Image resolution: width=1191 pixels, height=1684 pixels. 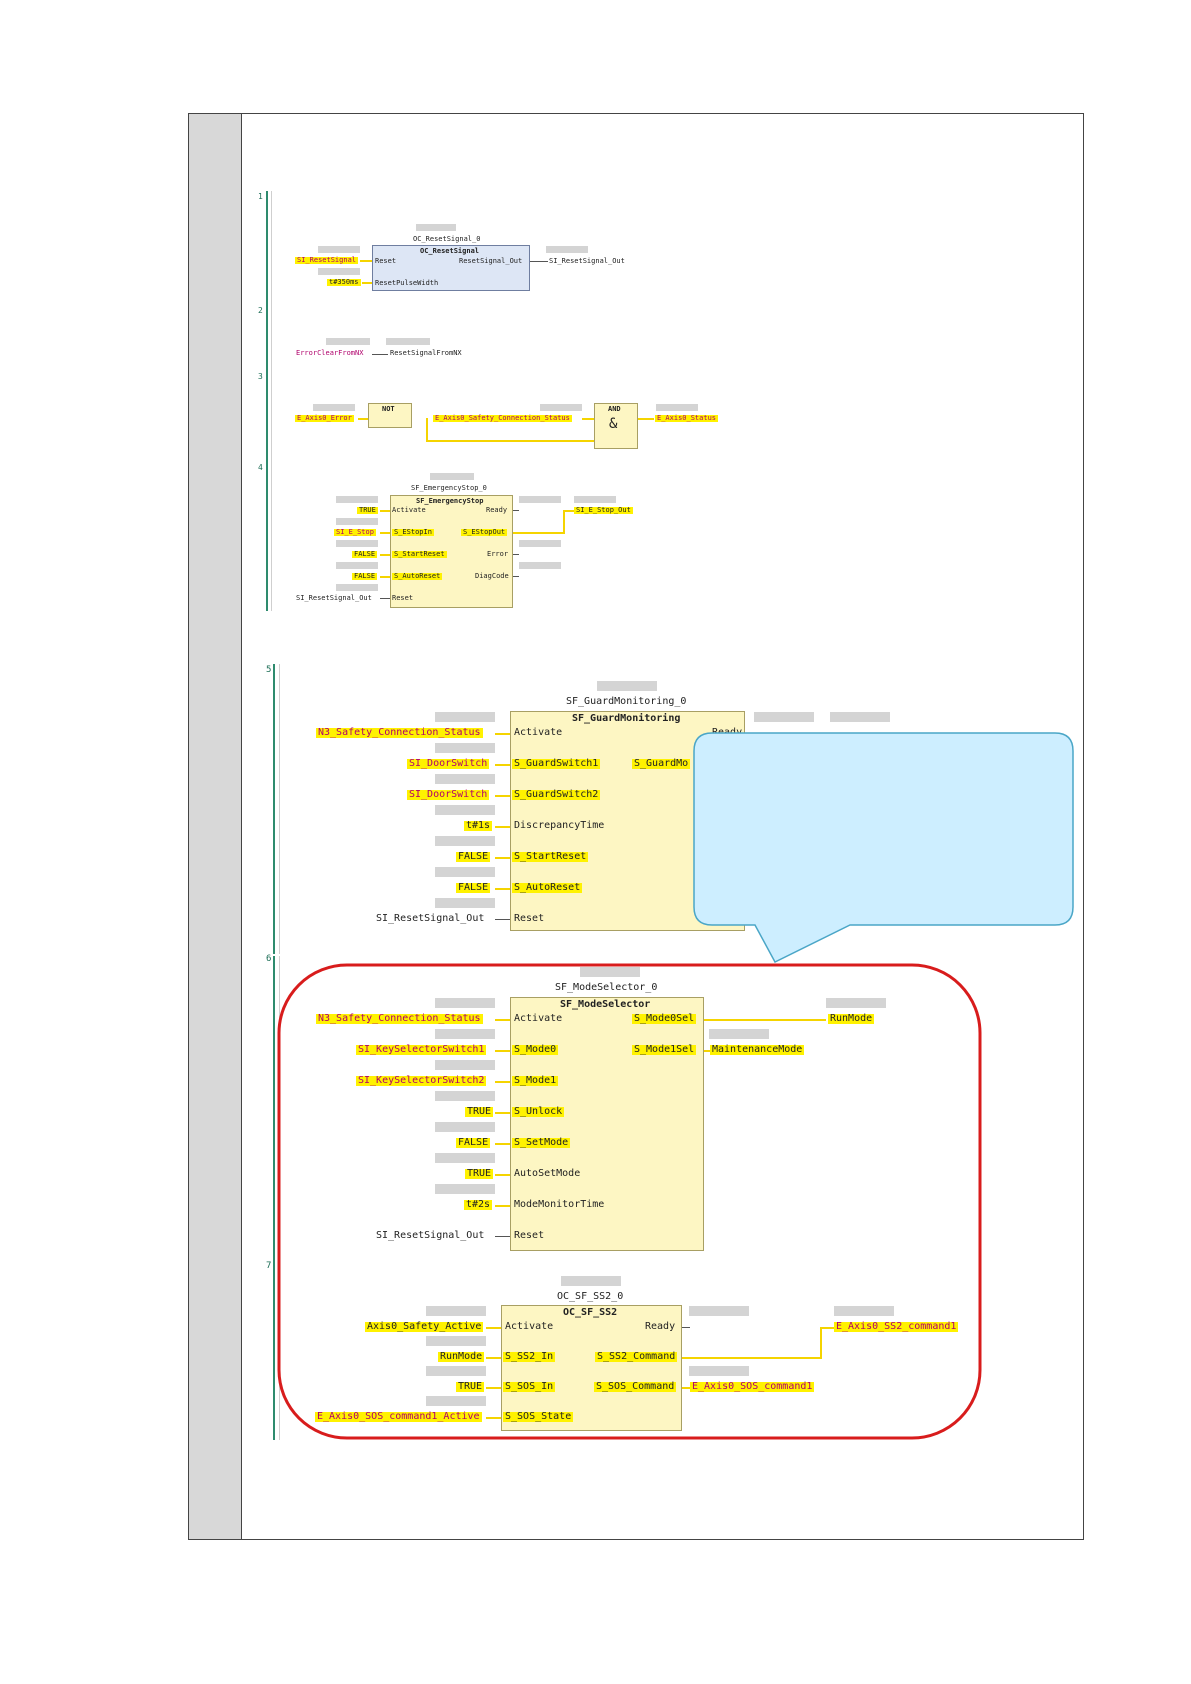 What do you see at coordinates (556, 763) in the screenshot?
I see `pin-label: S_GuardSwitch1` at bounding box center [556, 763].